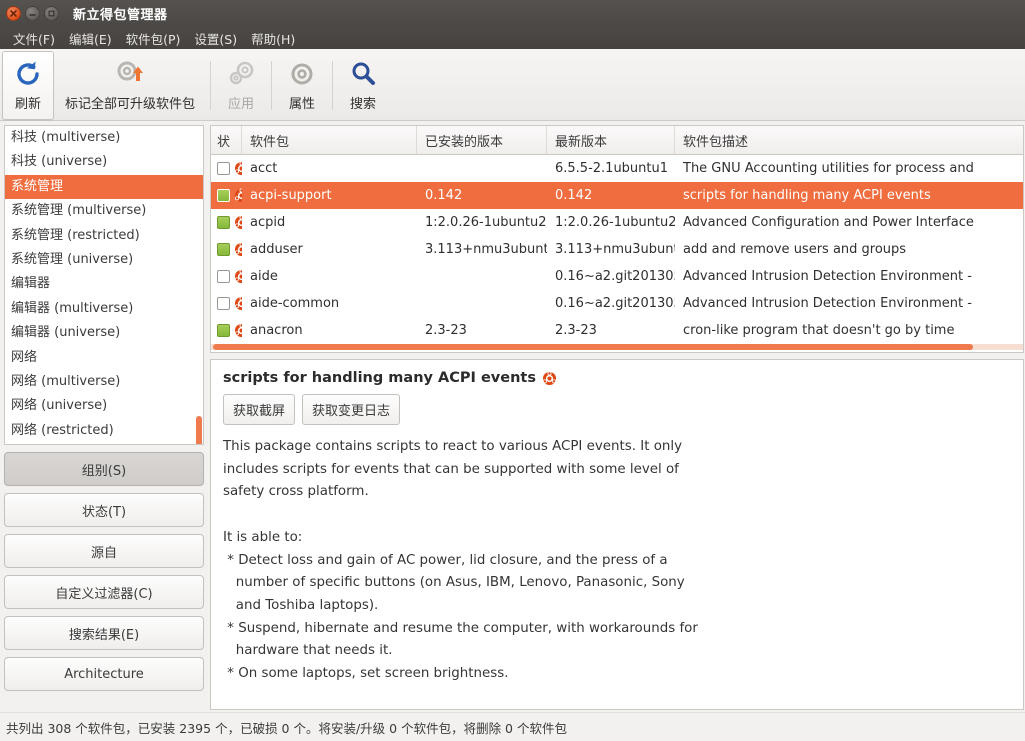  Describe the element at coordinates (264, 276) in the screenshot. I see `row-package-name: aide` at that location.